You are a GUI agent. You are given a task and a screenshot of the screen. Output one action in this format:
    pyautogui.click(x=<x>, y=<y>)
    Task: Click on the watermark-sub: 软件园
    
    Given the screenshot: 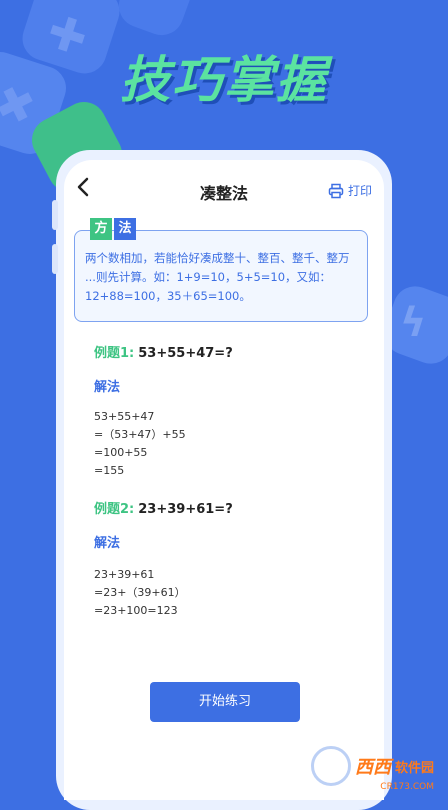 What is the action you would take?
    pyautogui.click(x=414, y=768)
    